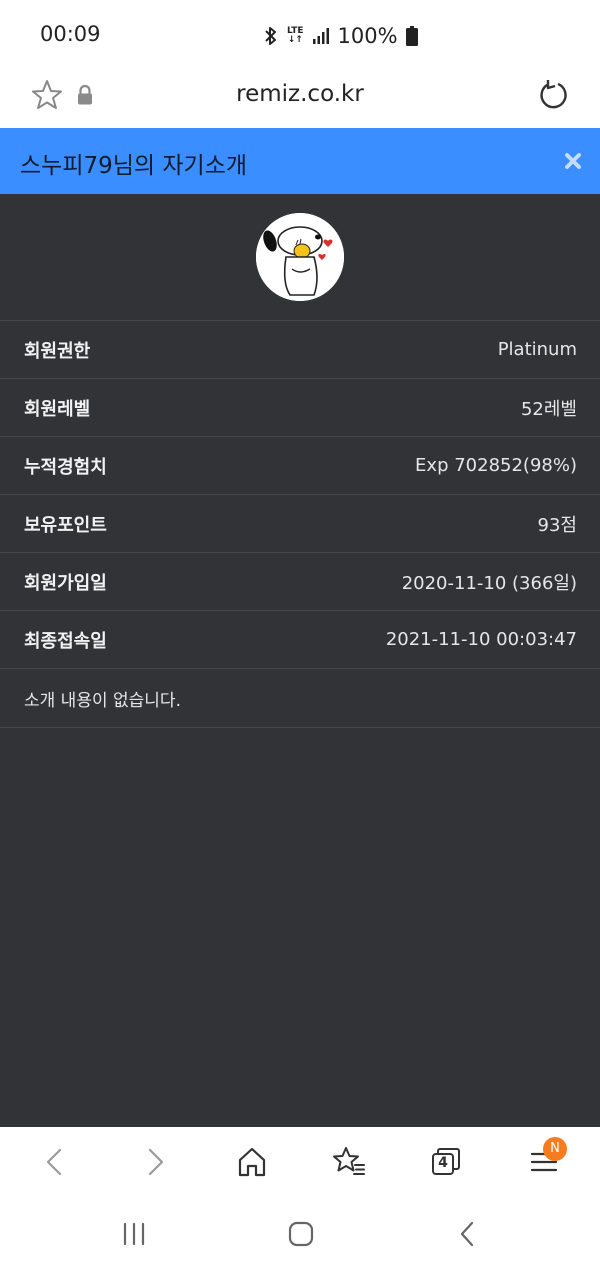 This screenshot has width=600, height=1267. I want to click on status-bar: 00:09 LTE ↓↑ 100%, so click(300, 34).